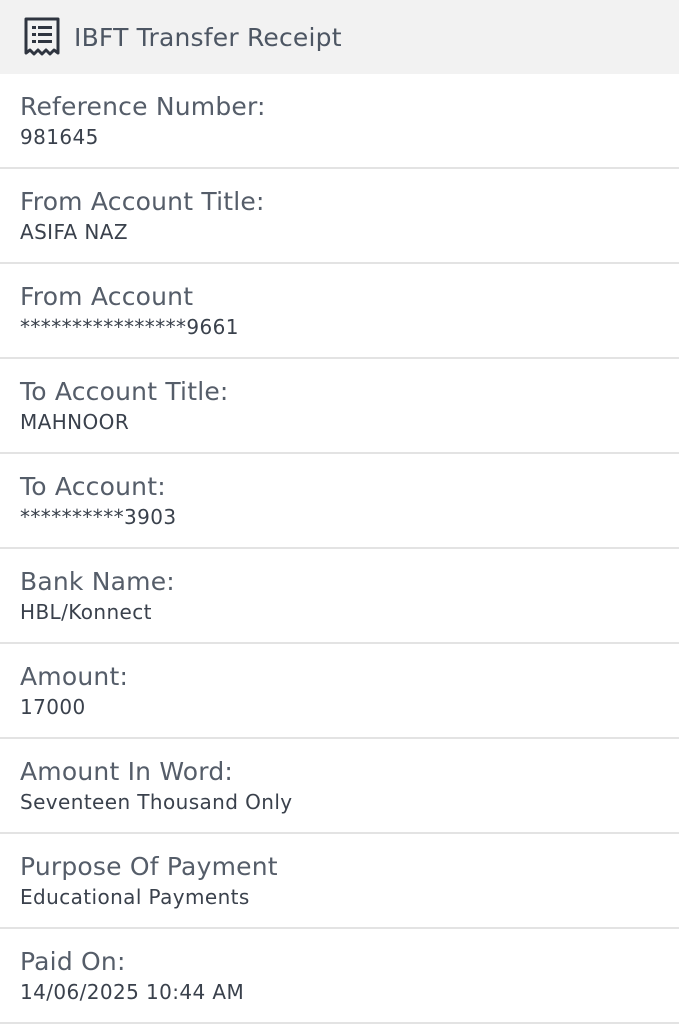 The image size is (679, 1024). Describe the element at coordinates (127, 771) in the screenshot. I see `field-label: Amount In Word:` at that location.